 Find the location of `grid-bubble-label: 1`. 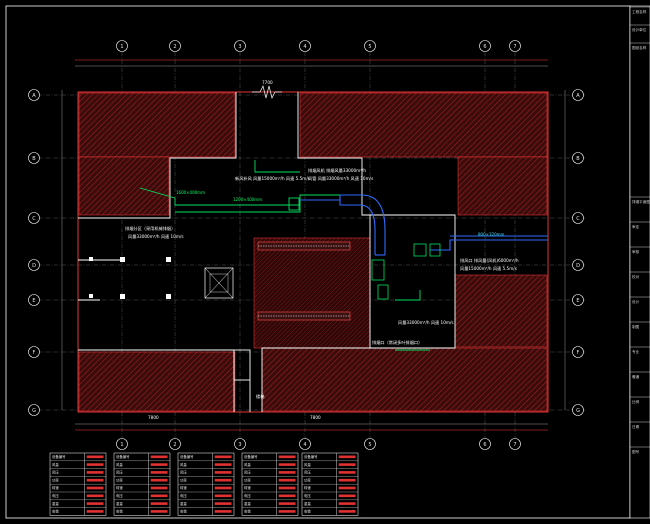

grid-bubble-label: 1 is located at coordinates (121, 445).